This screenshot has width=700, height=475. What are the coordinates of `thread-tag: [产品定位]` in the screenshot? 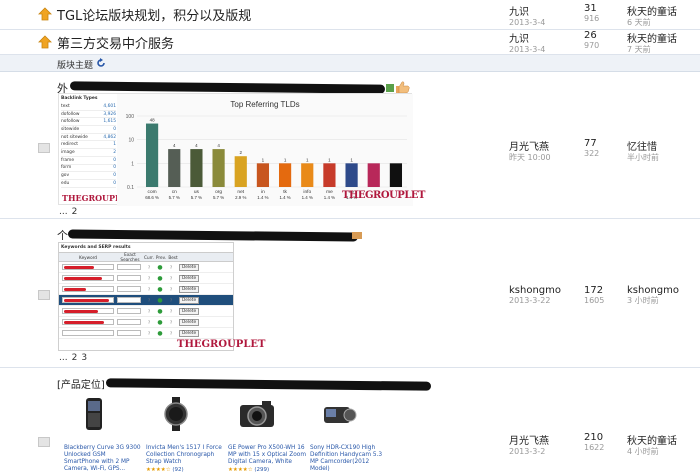 It's located at (81, 383).